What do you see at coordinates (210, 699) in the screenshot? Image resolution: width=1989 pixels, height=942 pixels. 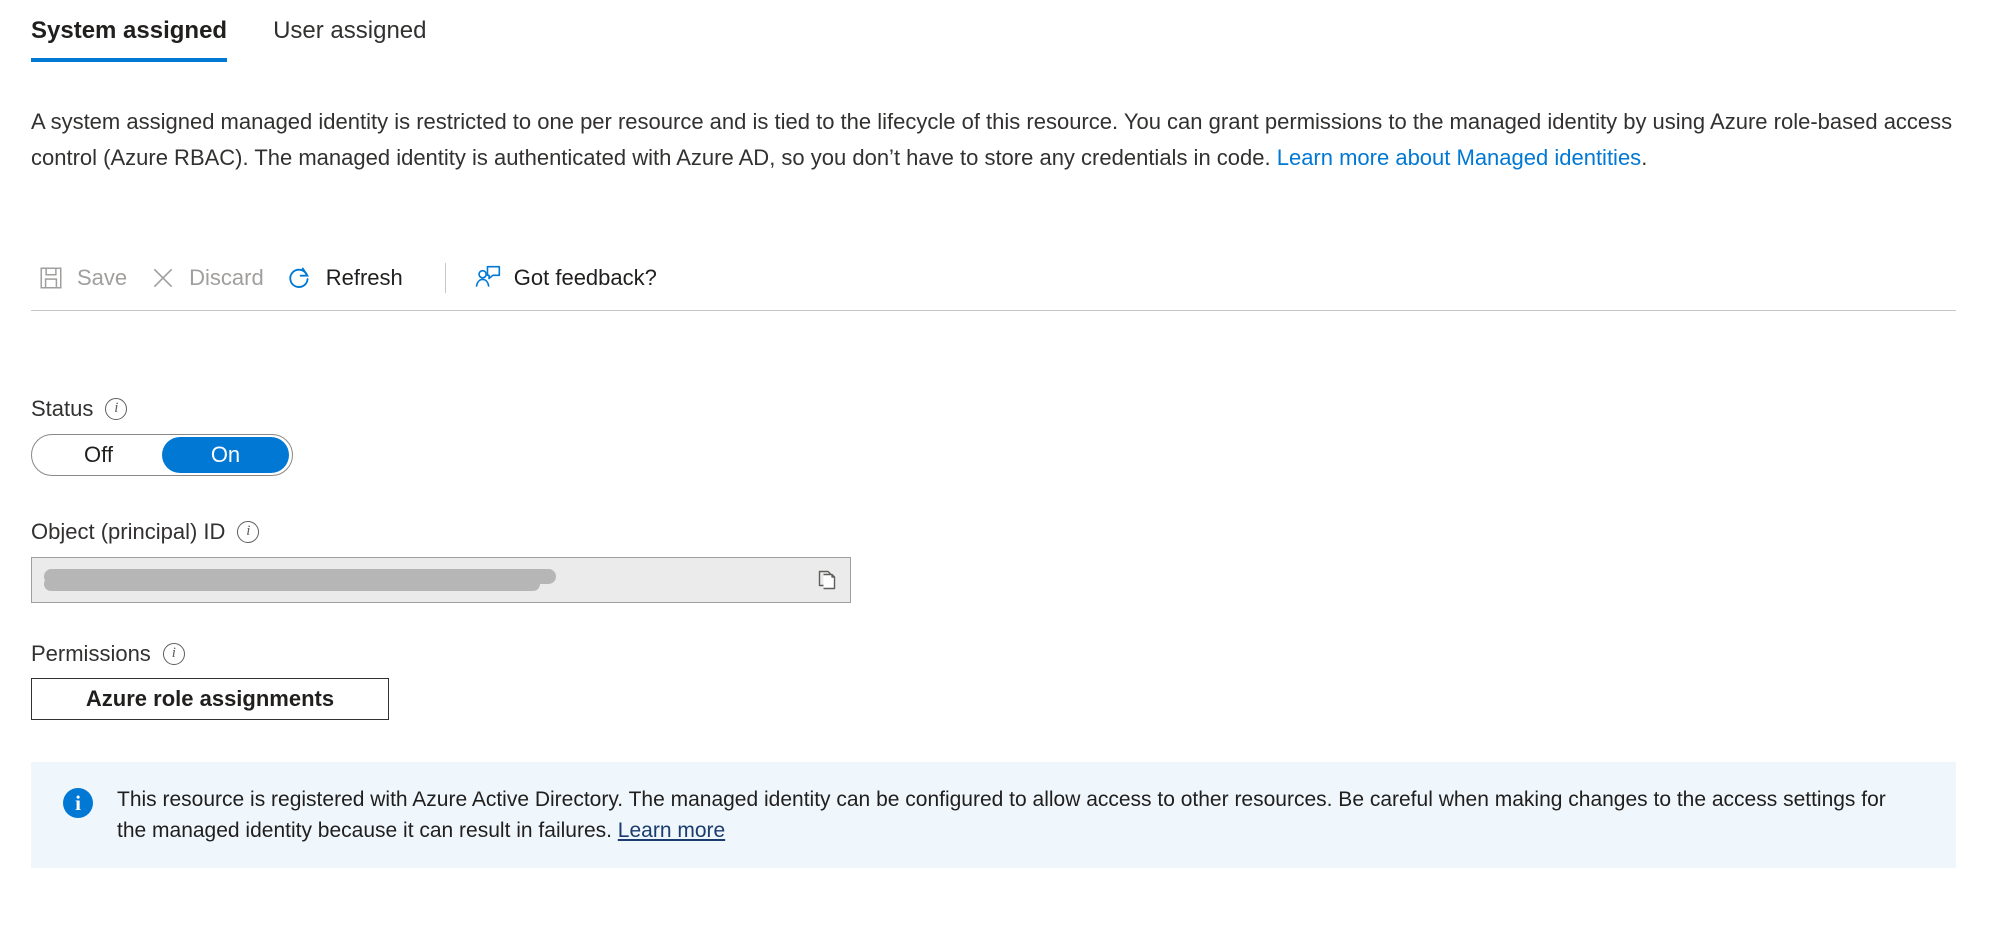 I see `azure-role-assignments-button: Azure role assignments` at bounding box center [210, 699].